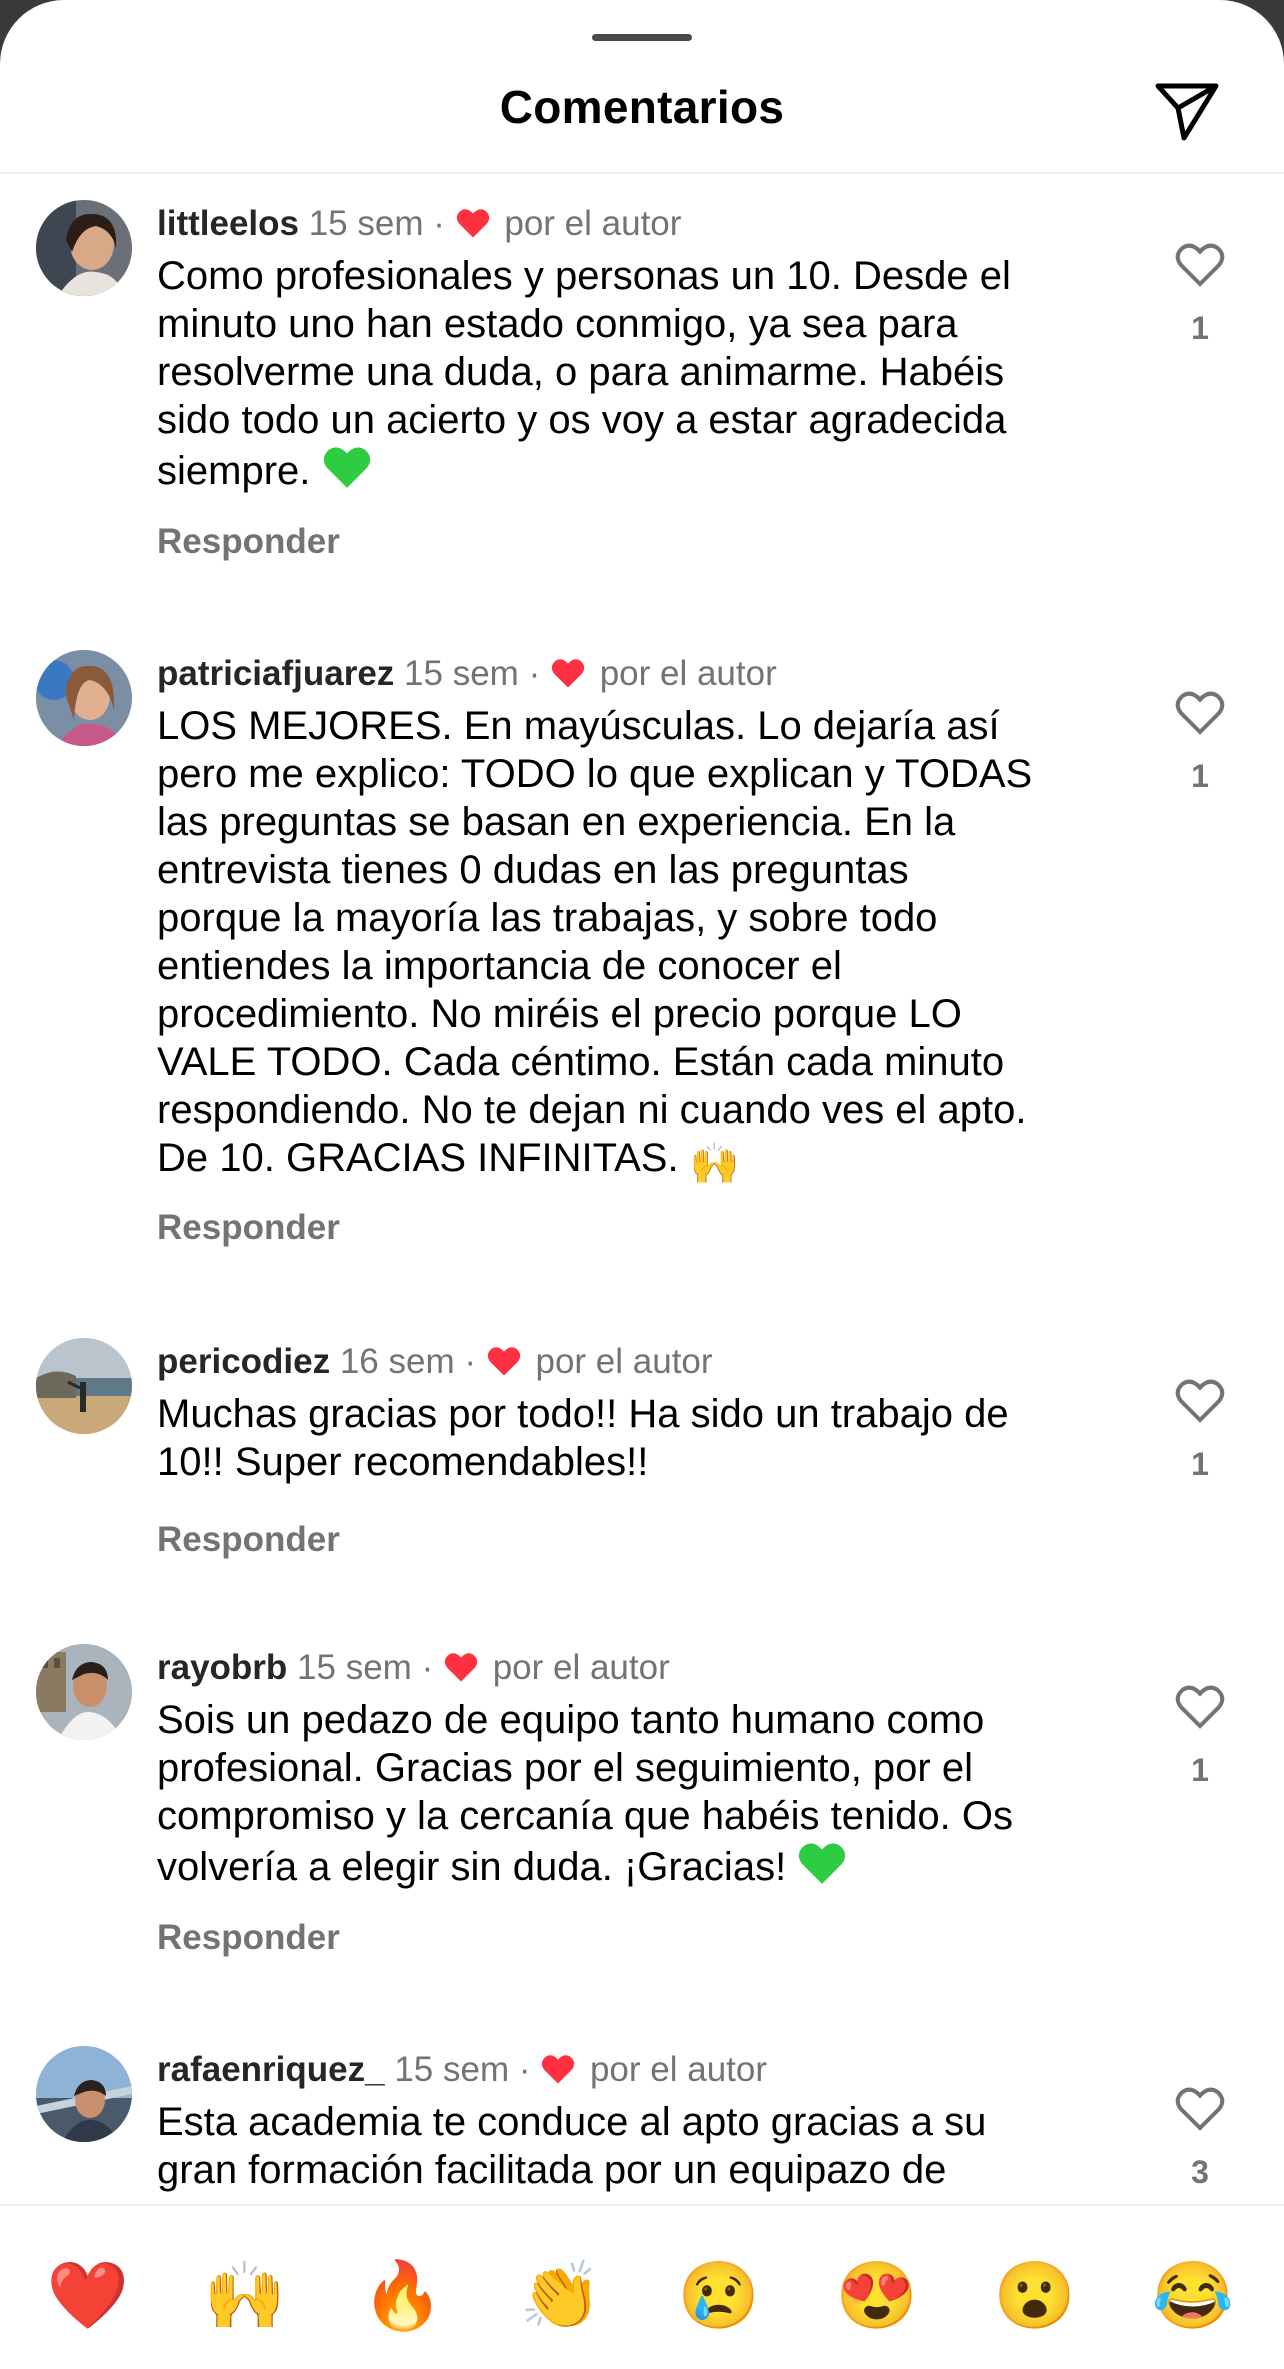  Describe the element at coordinates (1200, 2172) in the screenshot. I see `like-count: 3` at that location.